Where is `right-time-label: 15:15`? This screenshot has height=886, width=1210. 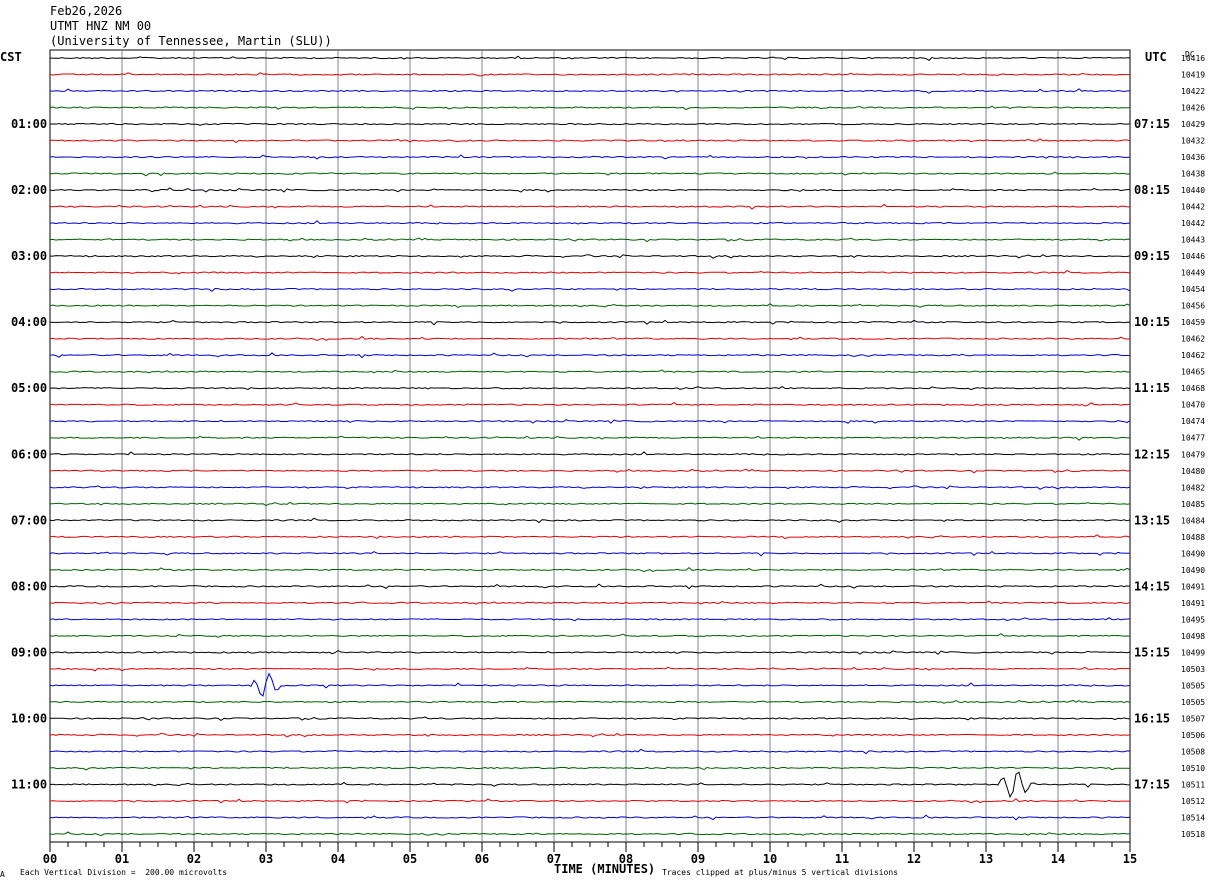 right-time-label: 15:15 is located at coordinates (1152, 652).